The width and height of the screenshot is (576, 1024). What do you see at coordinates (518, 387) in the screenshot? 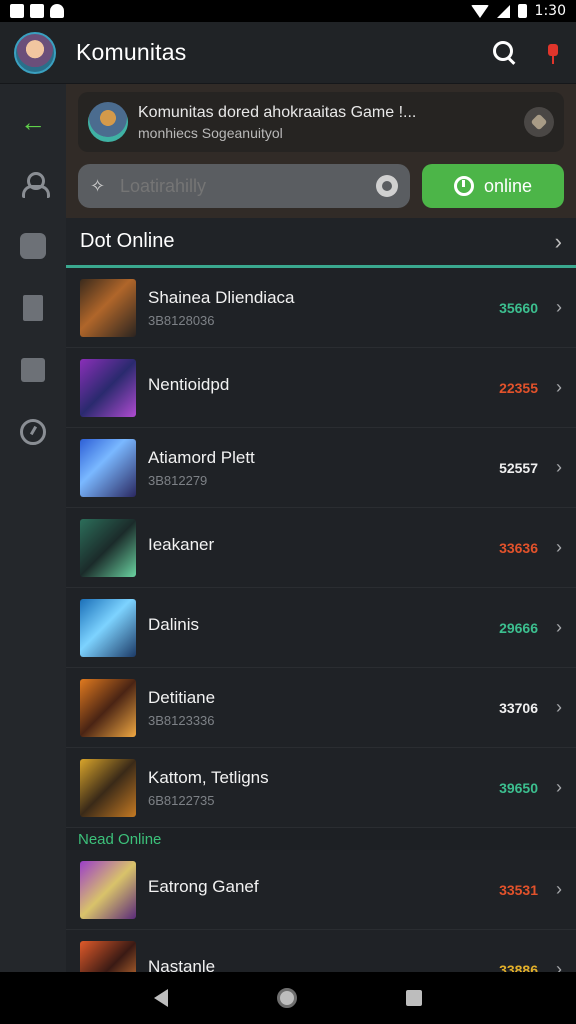
I see `game-score: 22355` at bounding box center [518, 387].